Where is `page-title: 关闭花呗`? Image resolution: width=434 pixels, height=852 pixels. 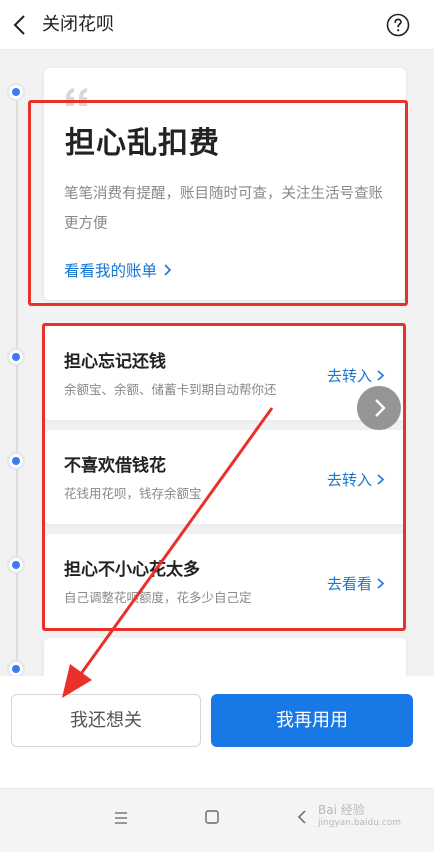
page-title: 关闭花呗 is located at coordinates (78, 24).